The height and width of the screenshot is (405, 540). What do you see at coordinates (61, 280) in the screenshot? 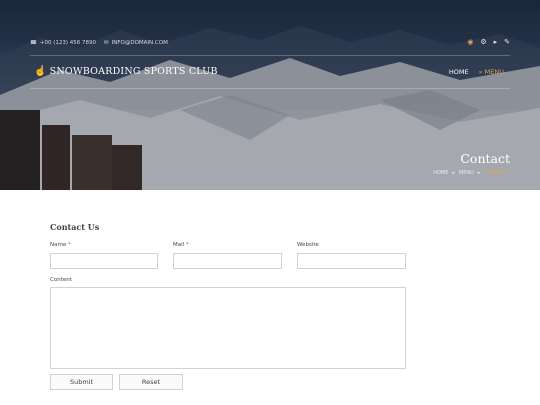
I see `content-label: Content` at bounding box center [61, 280].